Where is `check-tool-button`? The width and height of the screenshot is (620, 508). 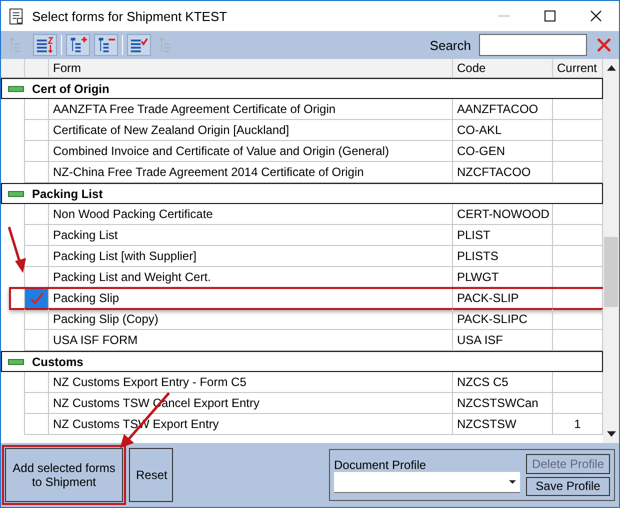
check-tool-button is located at coordinates (139, 45).